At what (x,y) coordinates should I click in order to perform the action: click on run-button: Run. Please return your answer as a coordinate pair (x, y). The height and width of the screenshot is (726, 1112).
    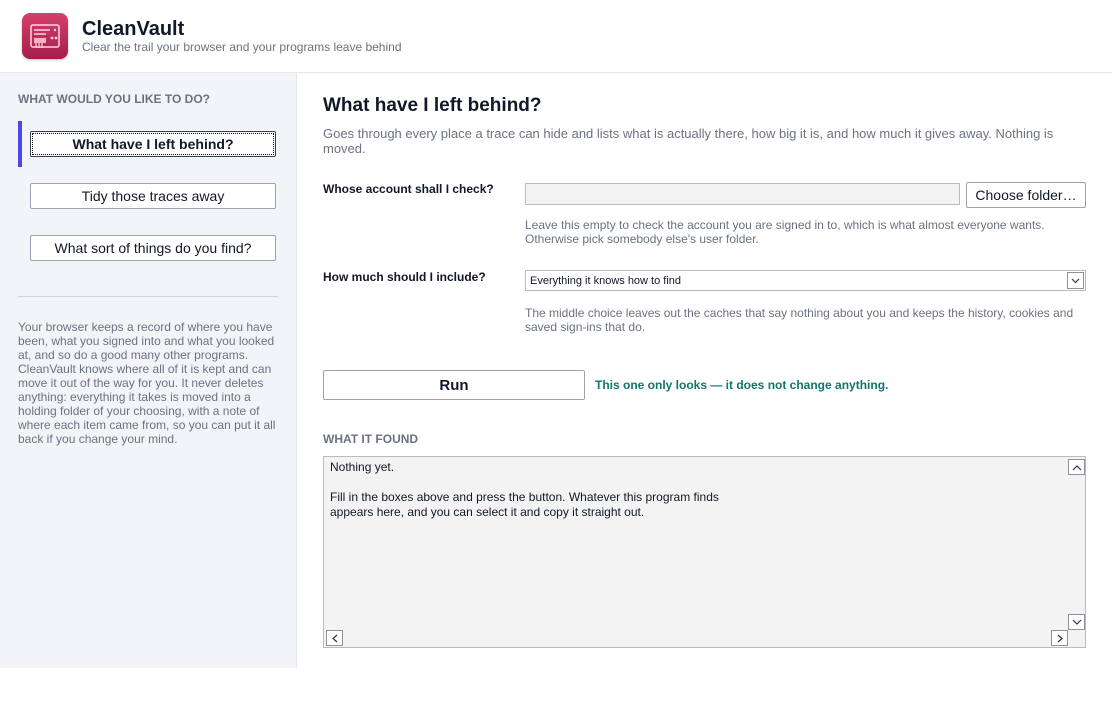
    Looking at the image, I should click on (454, 385).